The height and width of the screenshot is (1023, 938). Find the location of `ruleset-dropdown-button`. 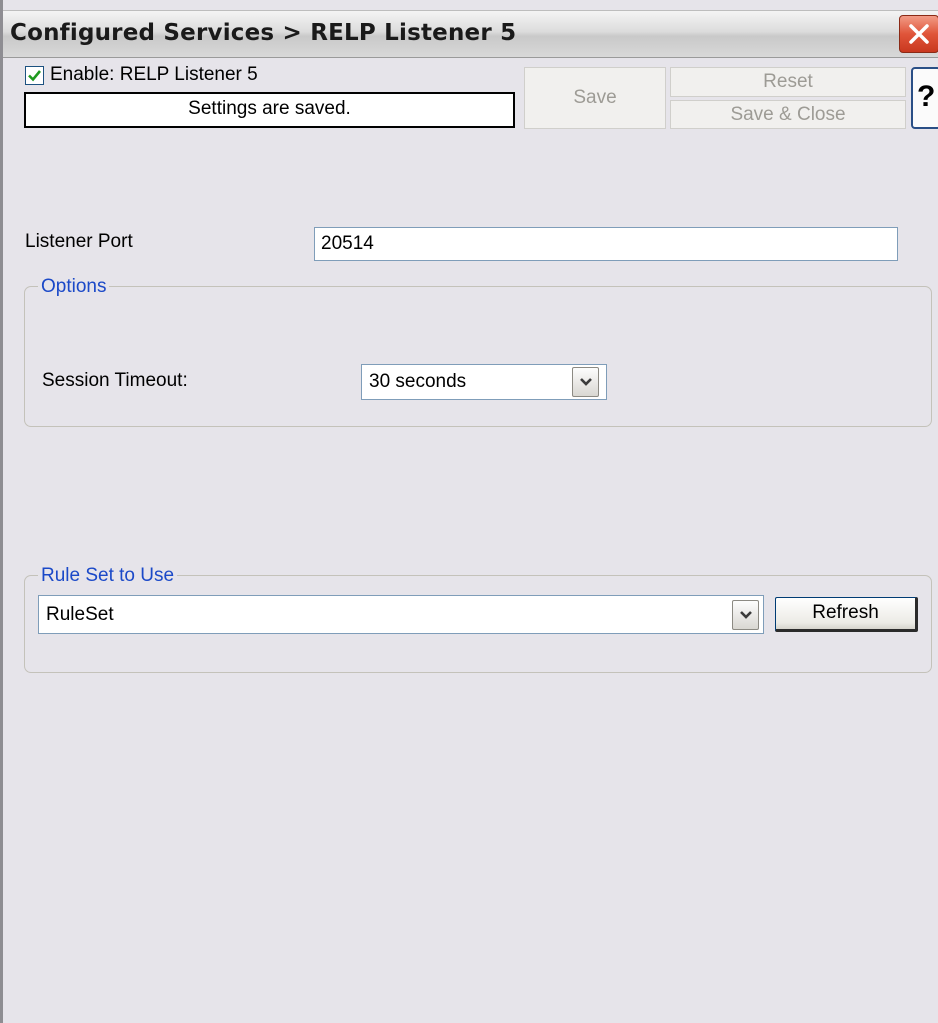

ruleset-dropdown-button is located at coordinates (745, 615).